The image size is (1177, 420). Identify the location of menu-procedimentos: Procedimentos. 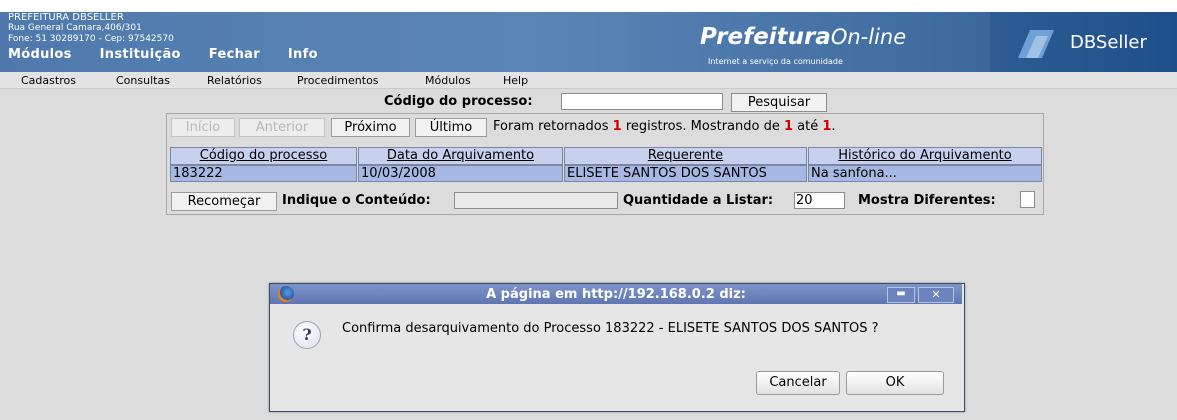
(338, 80).